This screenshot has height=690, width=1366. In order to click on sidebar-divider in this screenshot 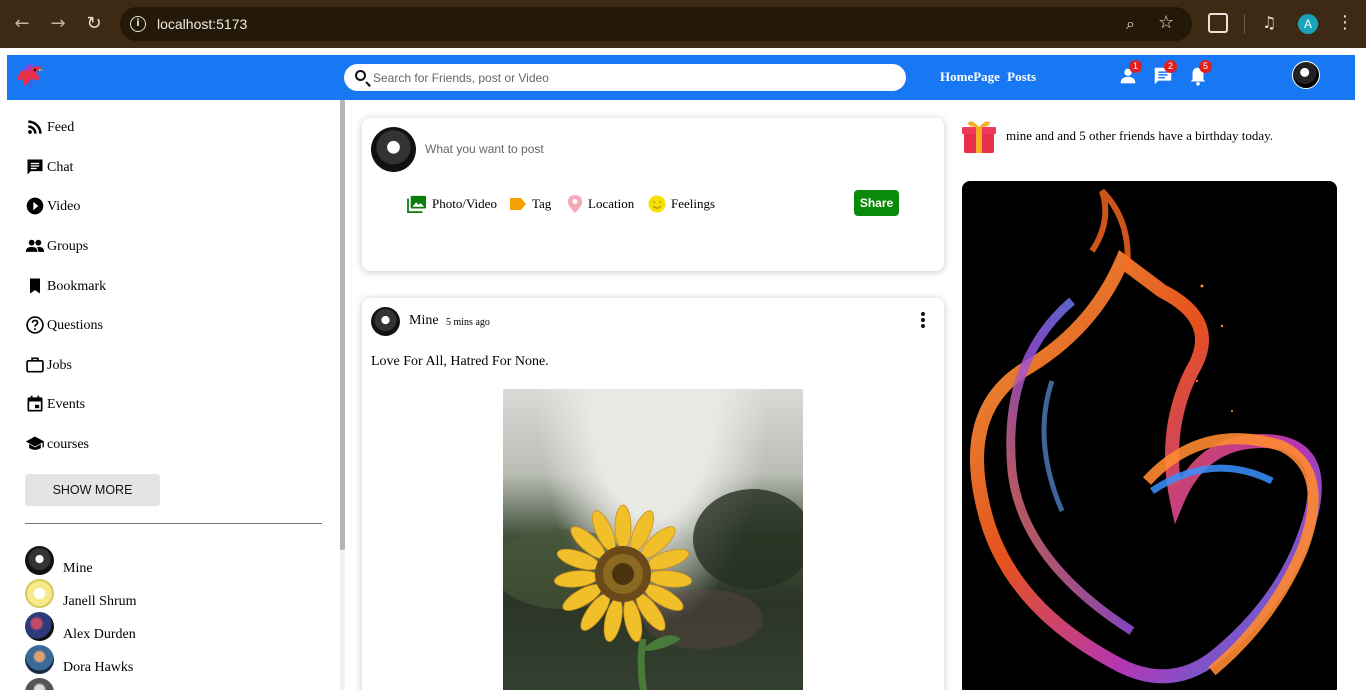, I will do `click(173, 523)`.